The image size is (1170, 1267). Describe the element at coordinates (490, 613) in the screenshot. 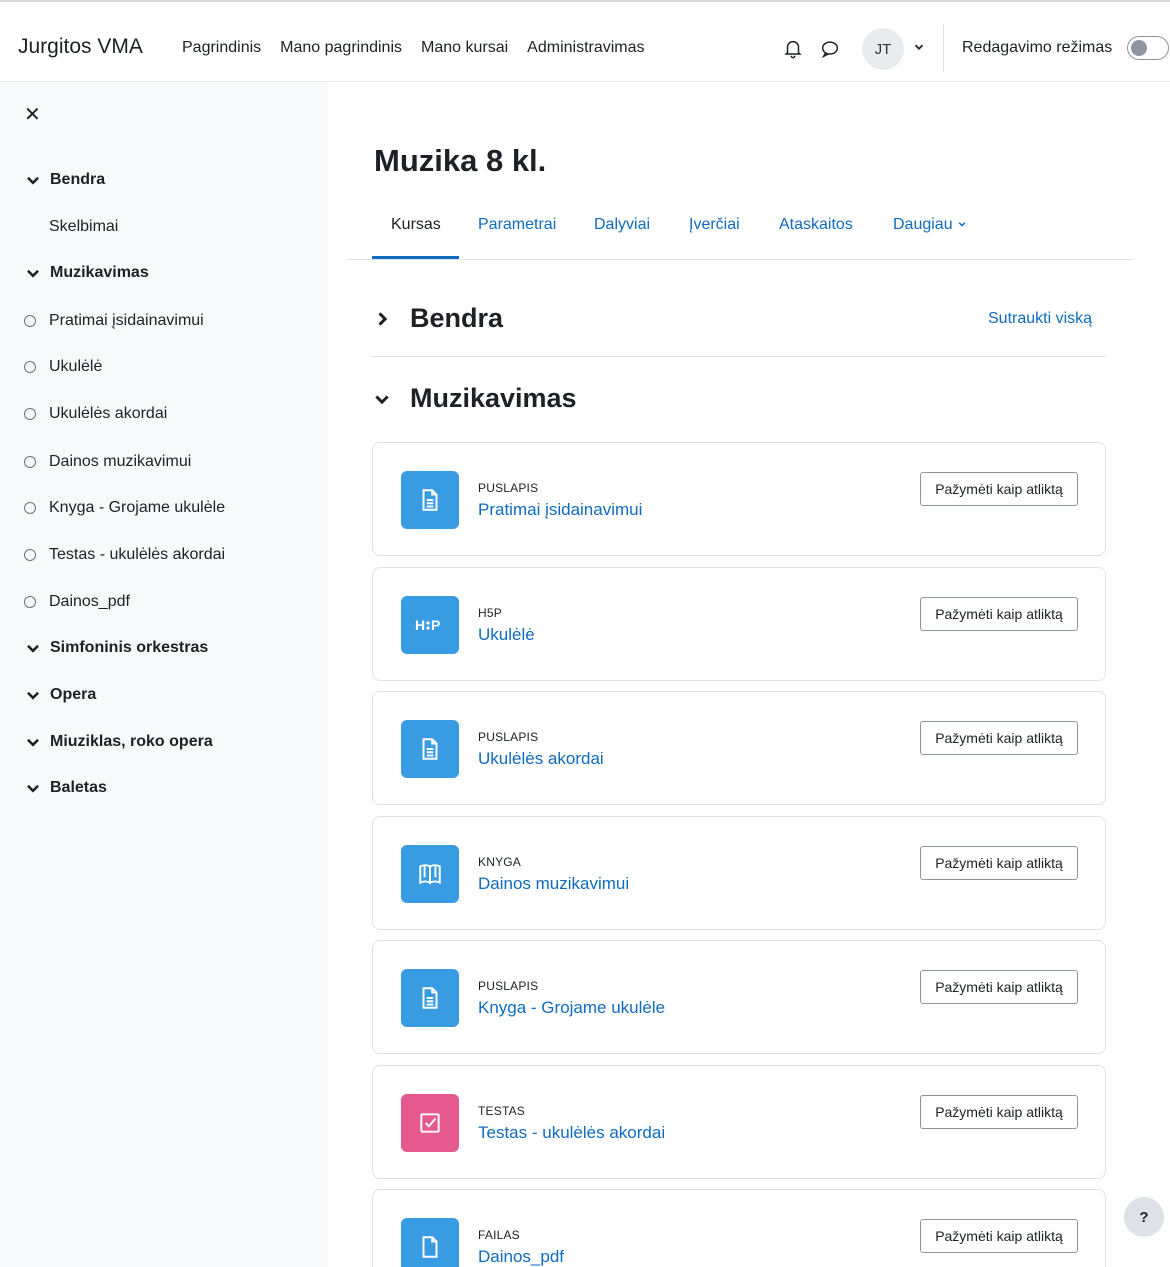

I see `activity-type: H5P` at that location.